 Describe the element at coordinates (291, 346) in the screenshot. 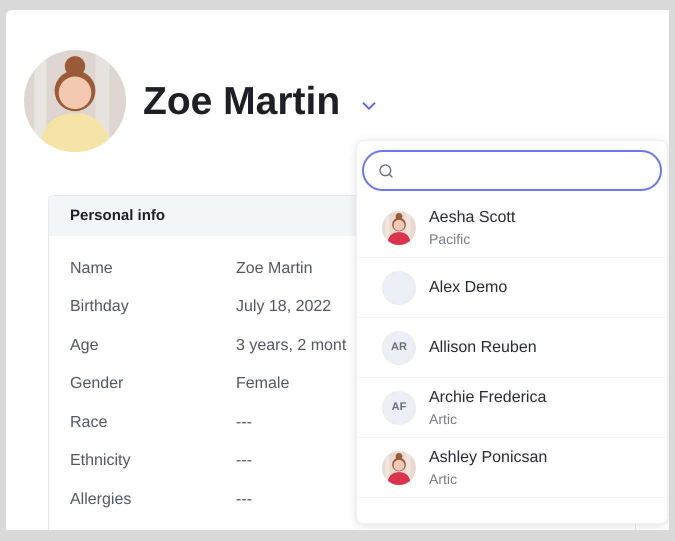

I see `field-value: 3 years, 2 mont` at that location.